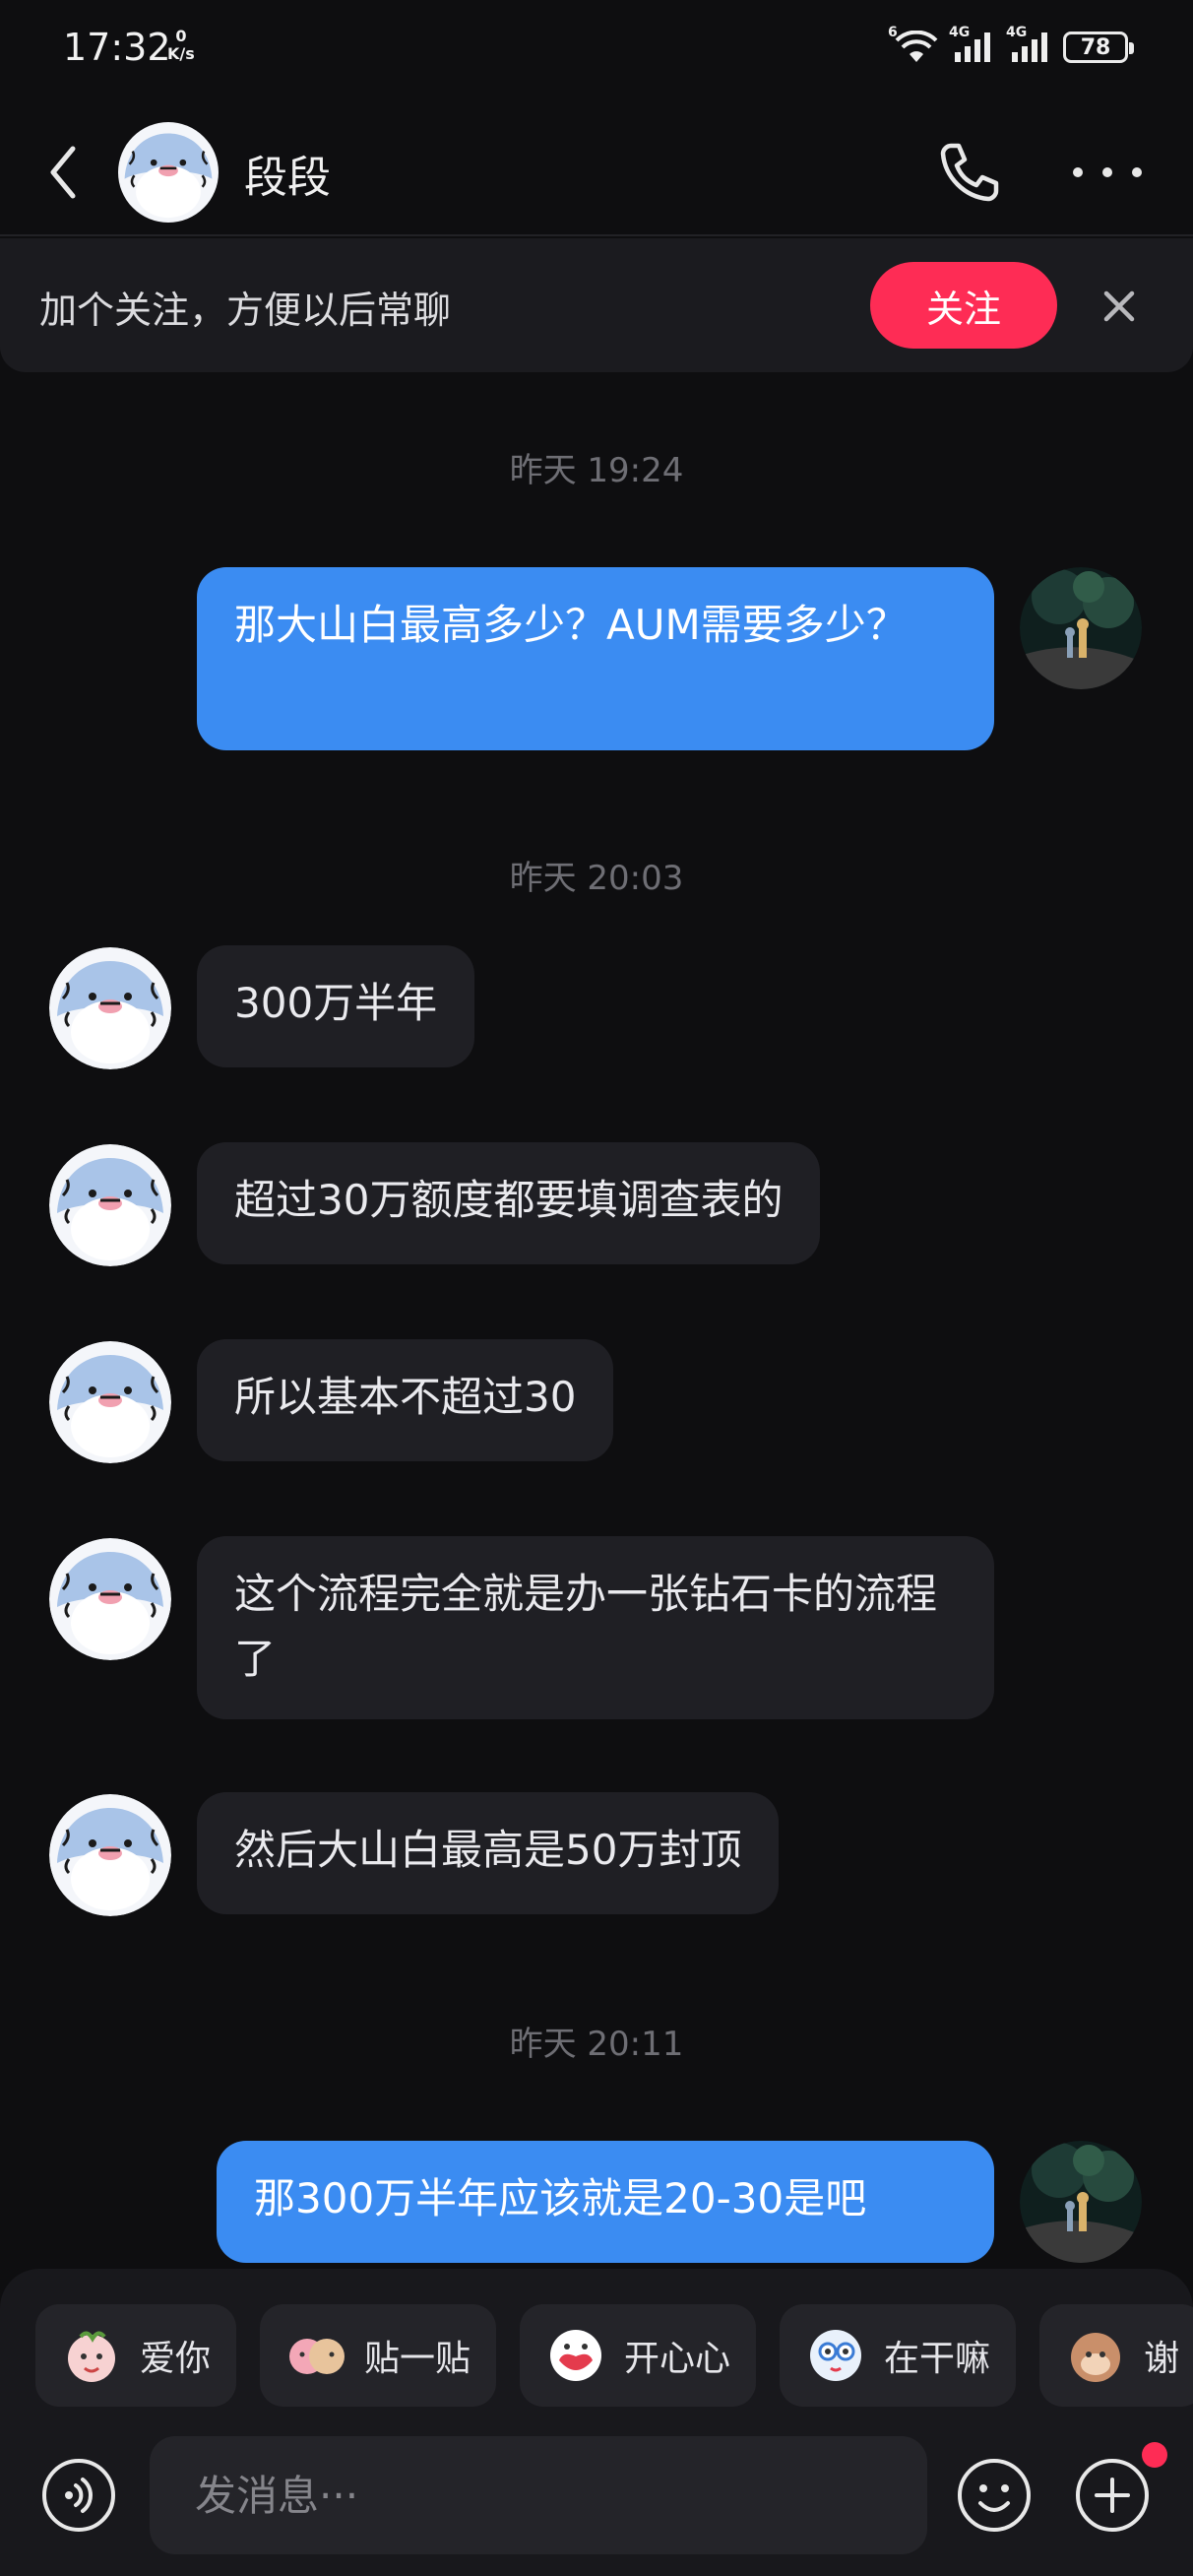 The width and height of the screenshot is (1193, 2576). I want to click on phone-icon, so click(969, 172).